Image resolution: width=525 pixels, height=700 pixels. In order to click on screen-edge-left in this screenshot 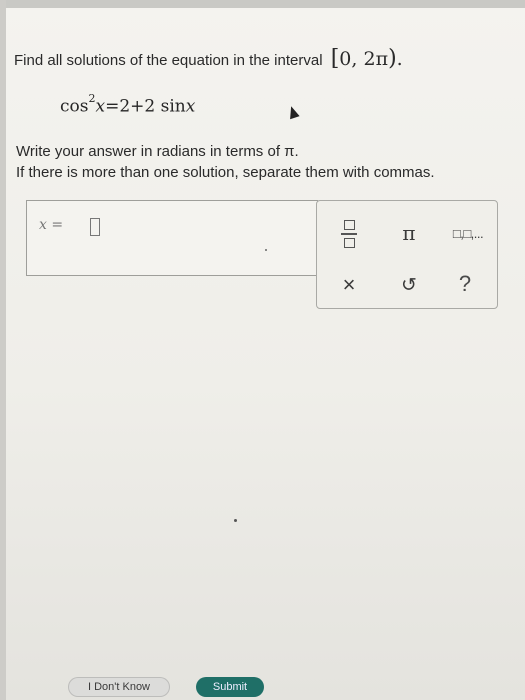, I will do `click(3, 350)`.